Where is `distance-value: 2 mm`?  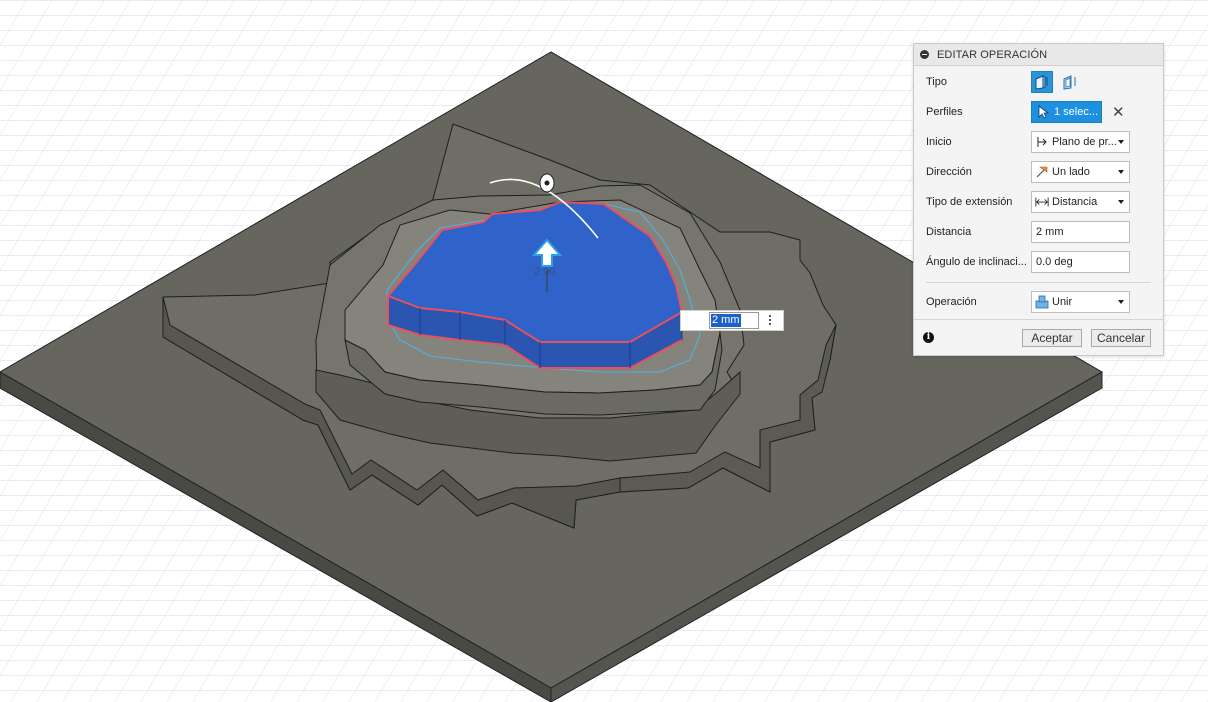
distance-value: 2 mm is located at coordinates (1050, 232).